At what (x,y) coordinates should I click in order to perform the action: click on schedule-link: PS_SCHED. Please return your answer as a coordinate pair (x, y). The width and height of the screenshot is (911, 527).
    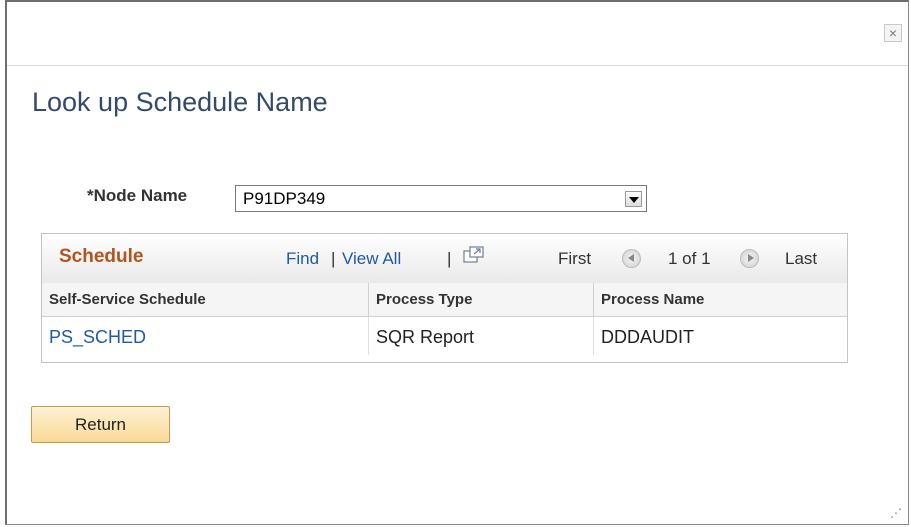
    Looking at the image, I should click on (205, 336).